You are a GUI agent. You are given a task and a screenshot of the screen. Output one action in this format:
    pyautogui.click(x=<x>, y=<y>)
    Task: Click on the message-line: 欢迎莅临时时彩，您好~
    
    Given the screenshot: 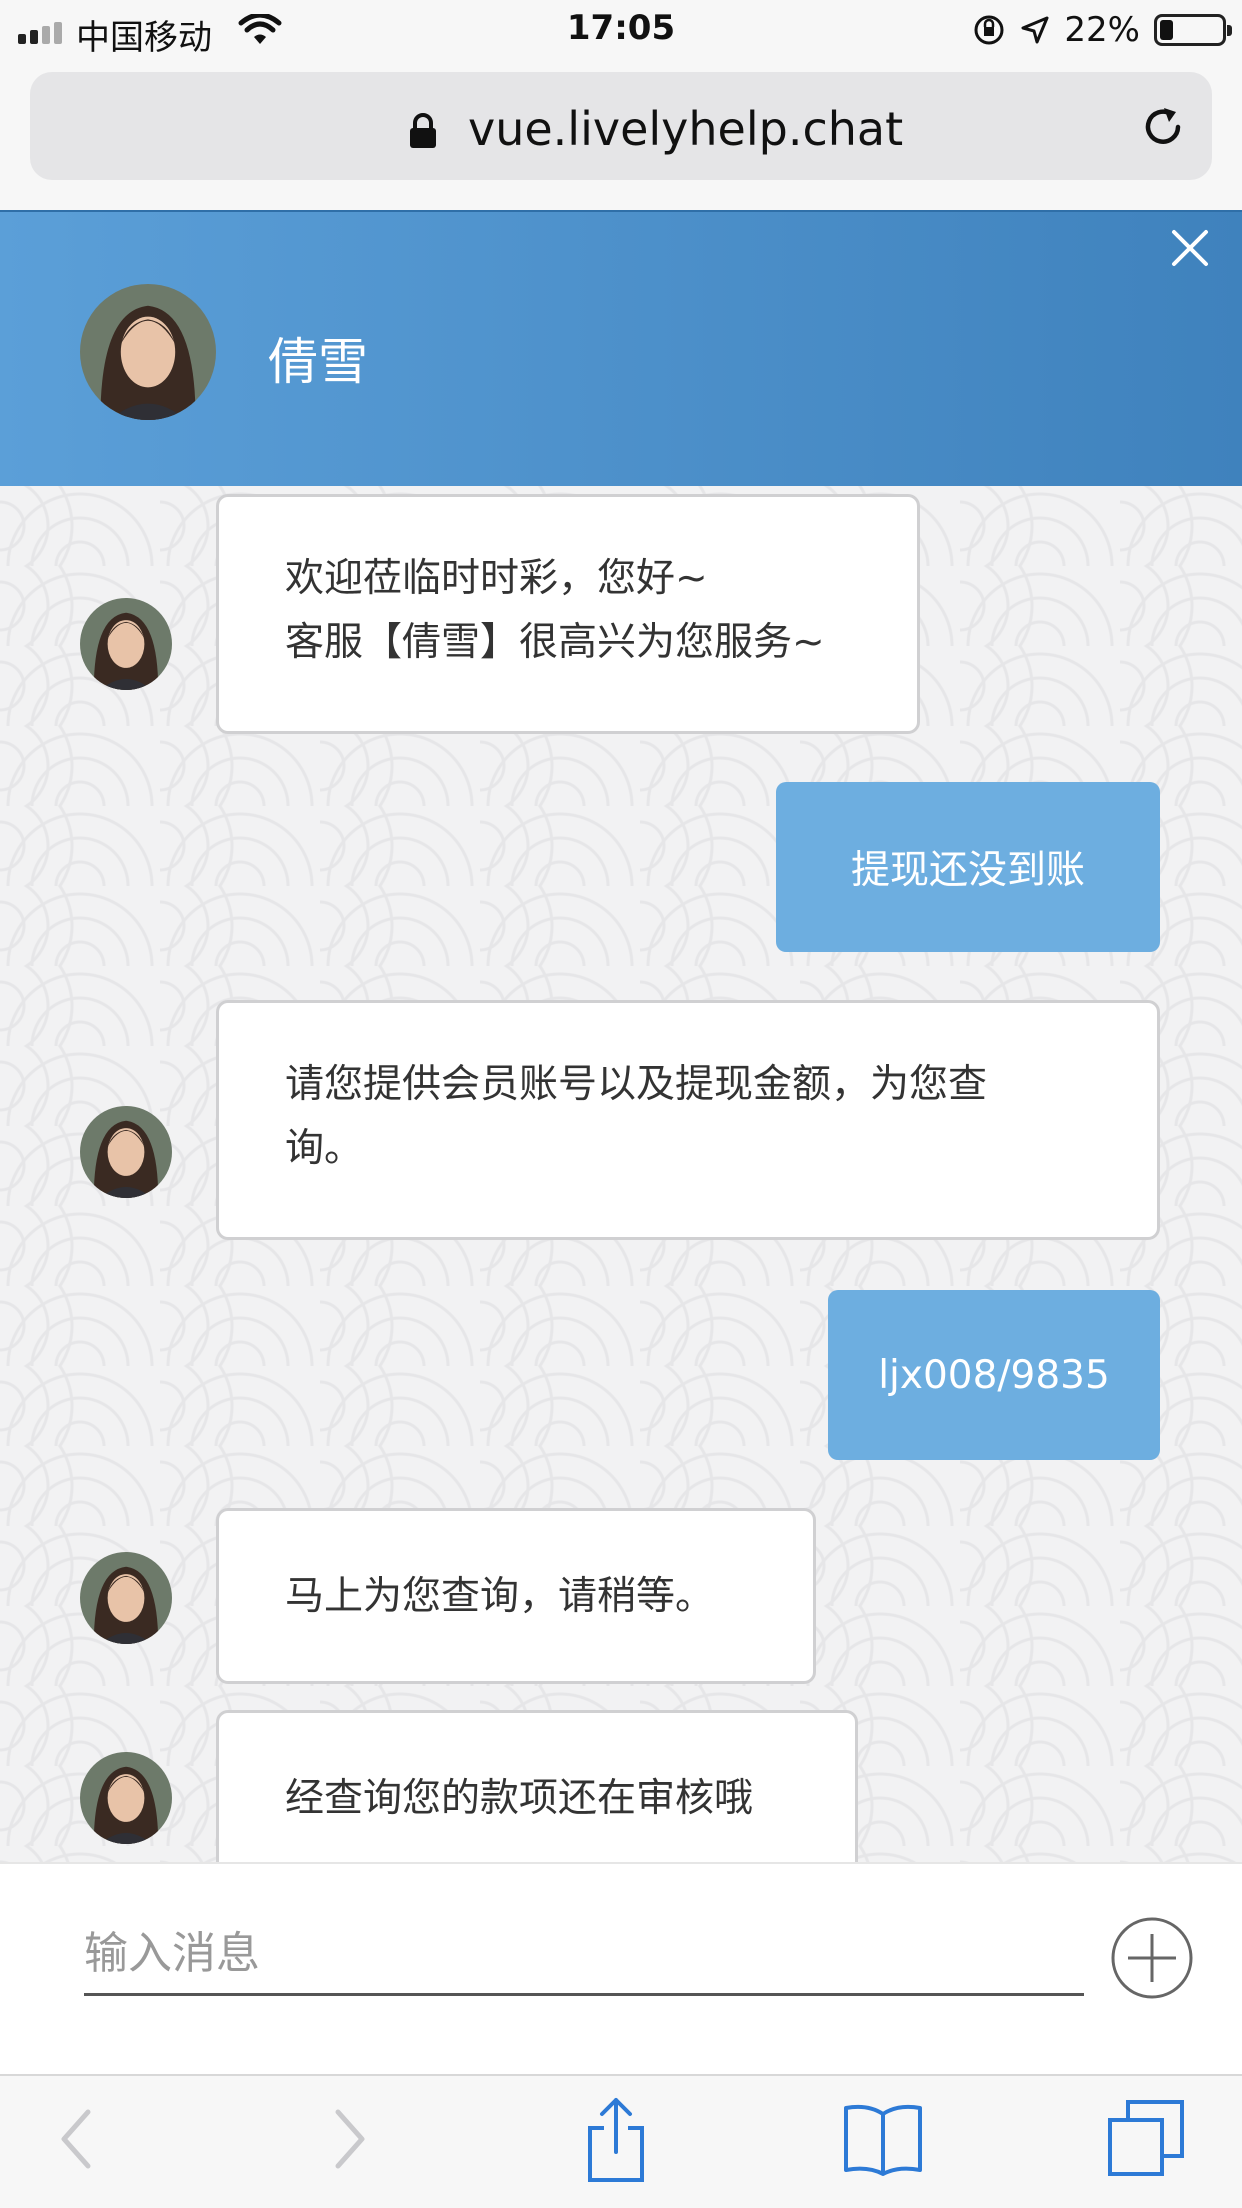 What is the action you would take?
    pyautogui.click(x=496, y=578)
    